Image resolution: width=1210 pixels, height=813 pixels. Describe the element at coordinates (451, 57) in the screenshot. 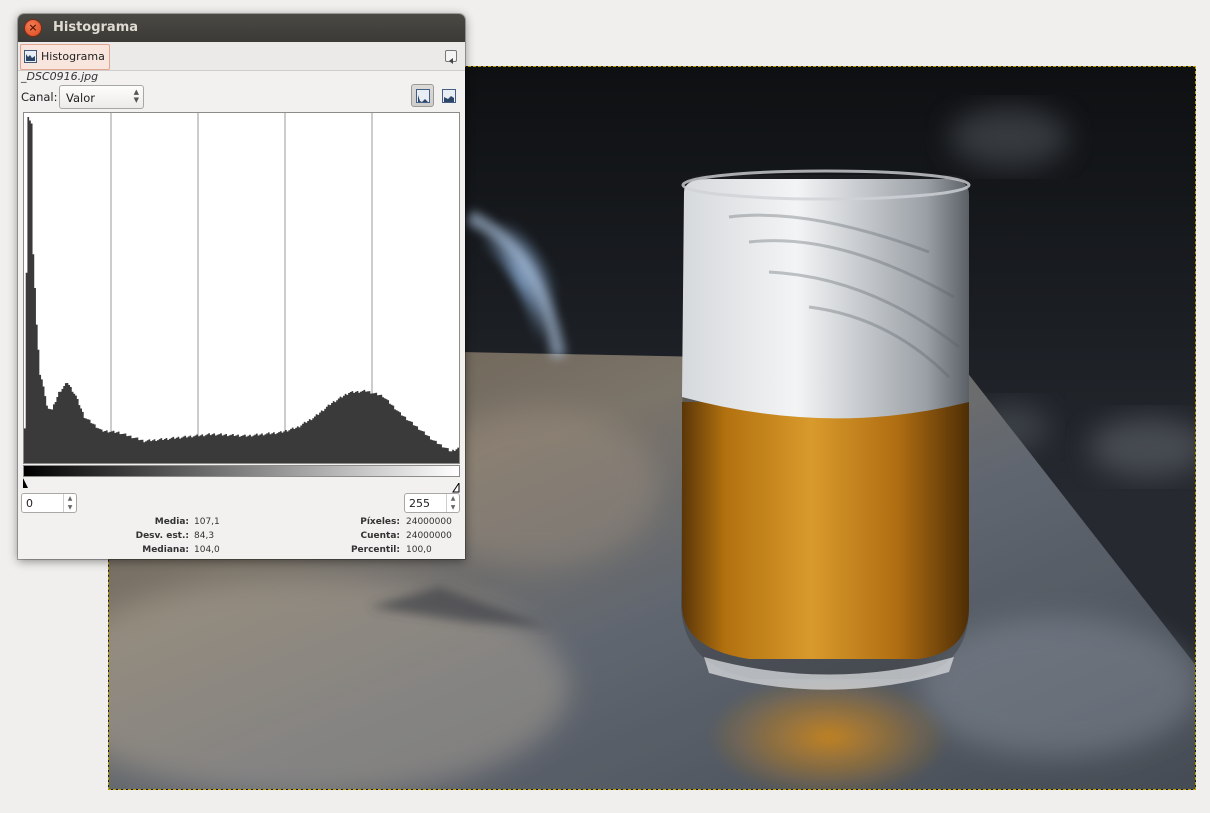

I see `dock-menu-button` at that location.